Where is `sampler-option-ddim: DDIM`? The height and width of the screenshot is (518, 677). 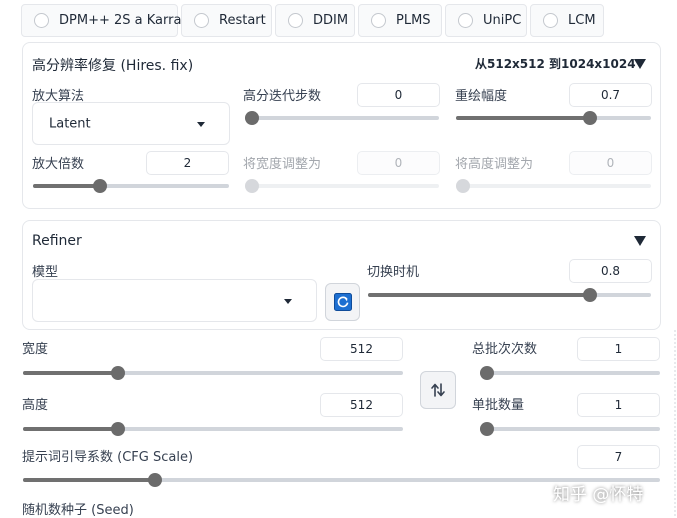 sampler-option-ddim: DDIM is located at coordinates (315, 20).